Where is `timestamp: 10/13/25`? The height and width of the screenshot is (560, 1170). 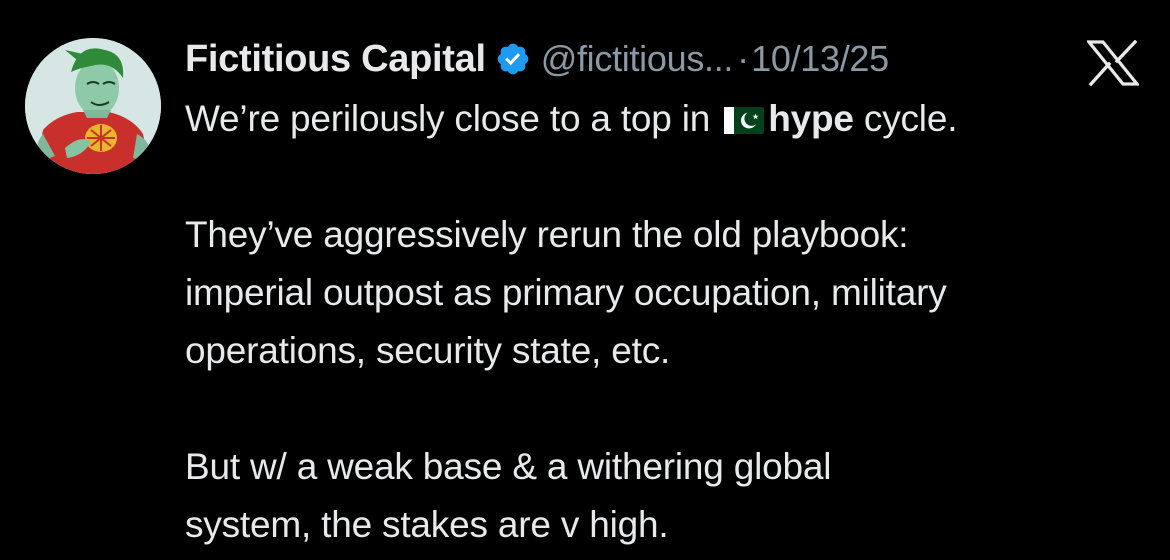 timestamp: 10/13/25 is located at coordinates (820, 59).